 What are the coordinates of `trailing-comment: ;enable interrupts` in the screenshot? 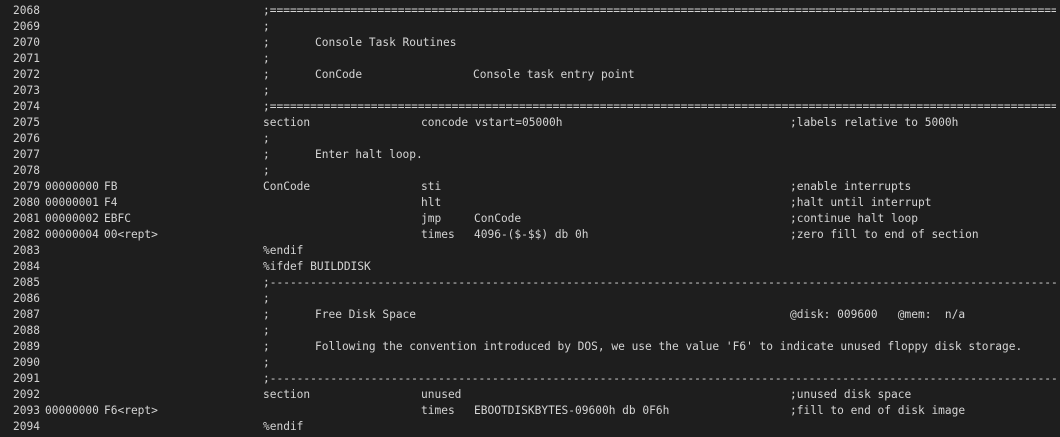 It's located at (851, 186).